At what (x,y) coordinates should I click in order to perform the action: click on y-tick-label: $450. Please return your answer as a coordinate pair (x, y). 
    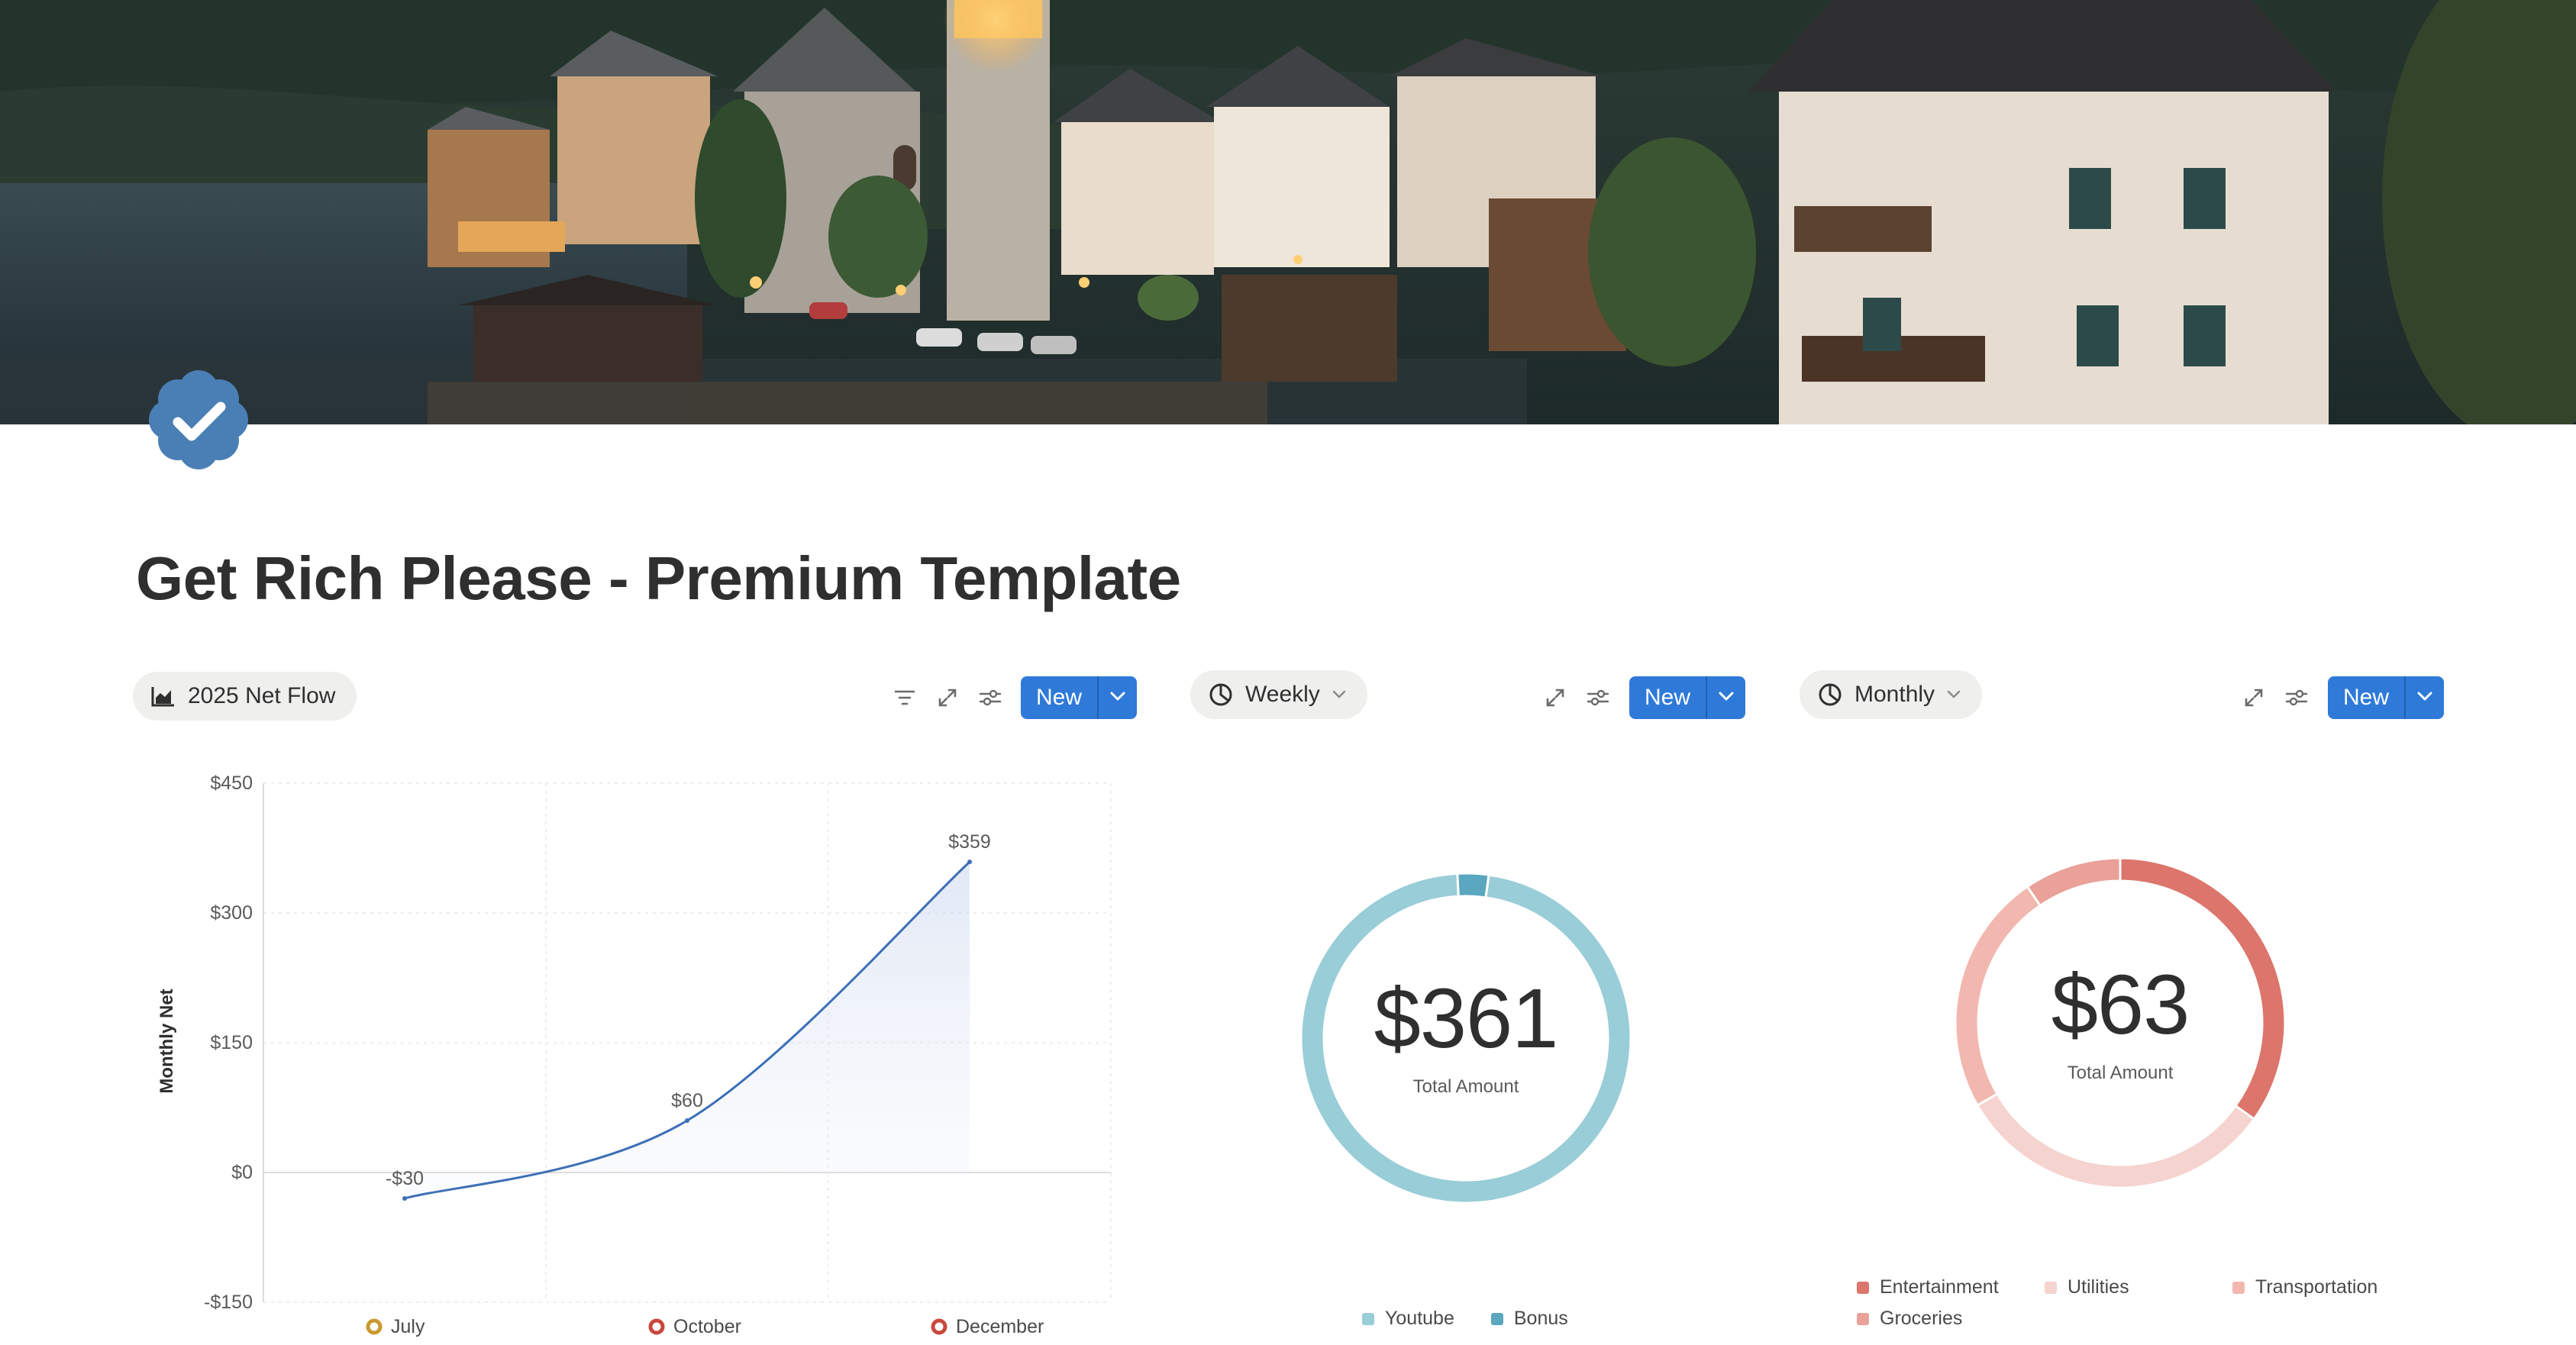
    Looking at the image, I should click on (231, 783).